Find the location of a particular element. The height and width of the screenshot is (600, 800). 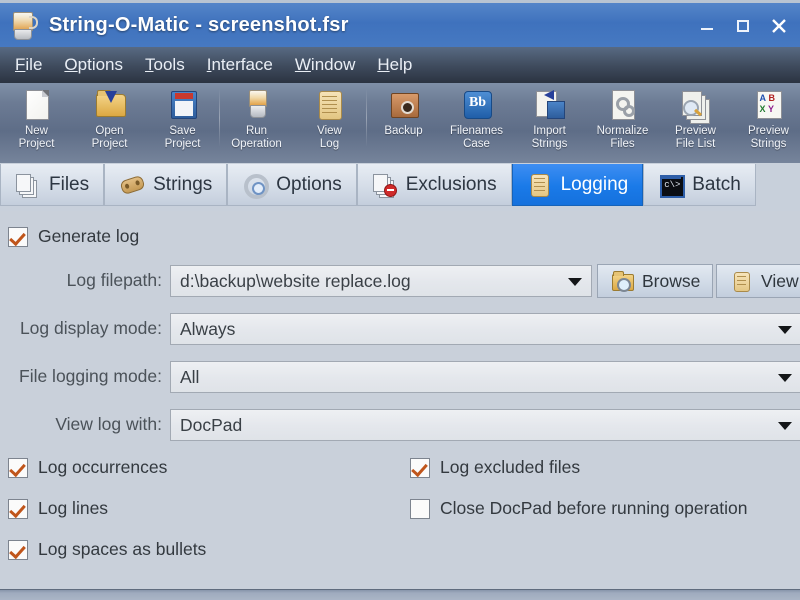

title-bar: String-O-Matic - screenshot.fsr is located at coordinates (400, 23).